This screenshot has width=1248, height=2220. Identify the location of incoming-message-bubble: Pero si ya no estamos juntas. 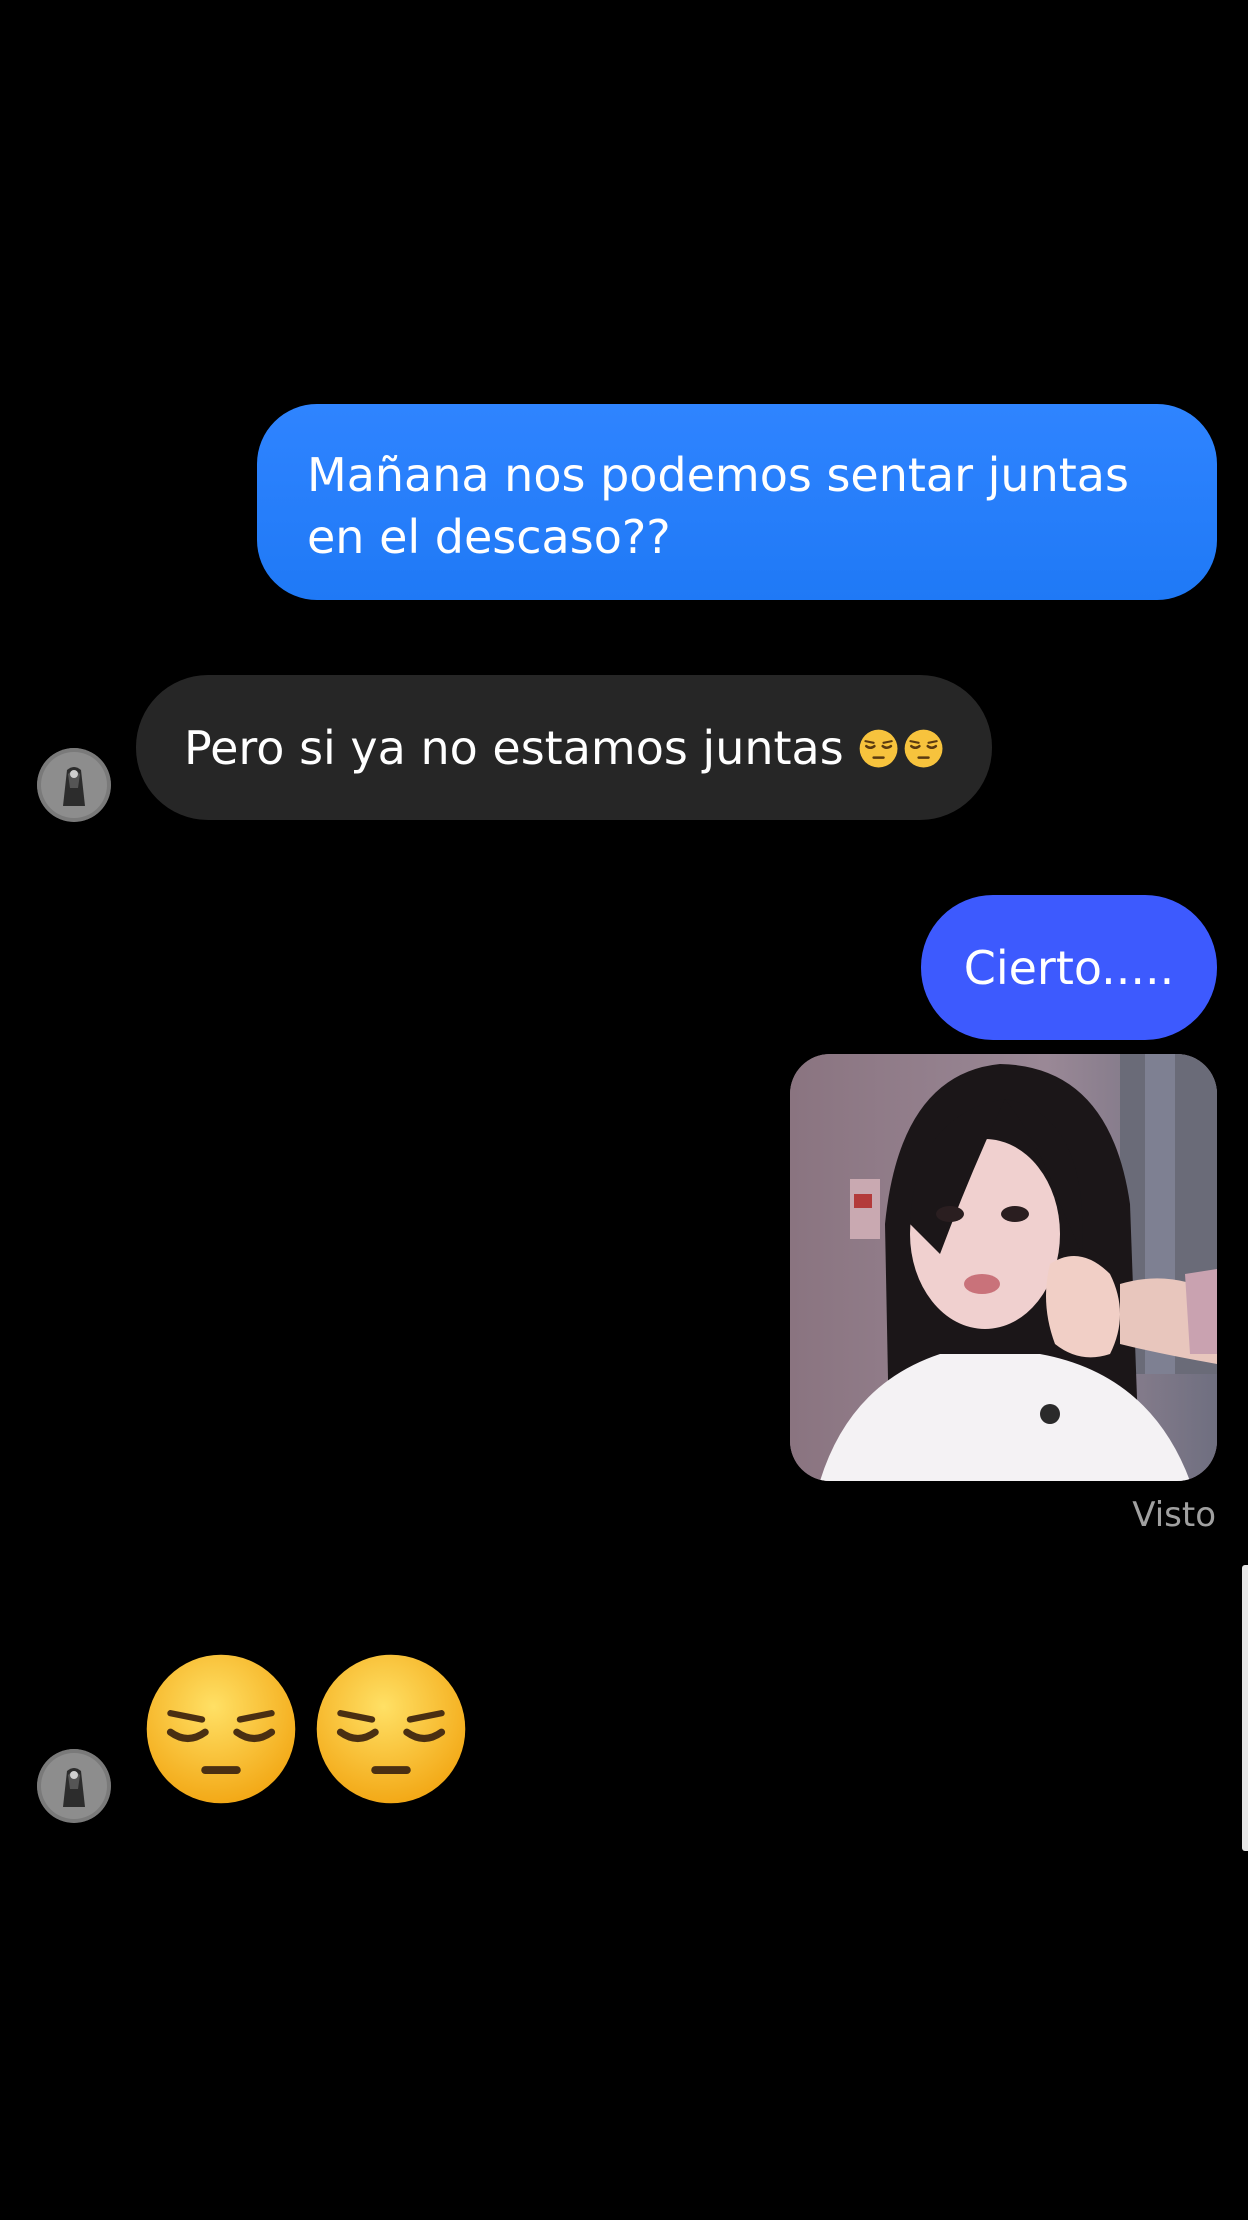
(564, 747).